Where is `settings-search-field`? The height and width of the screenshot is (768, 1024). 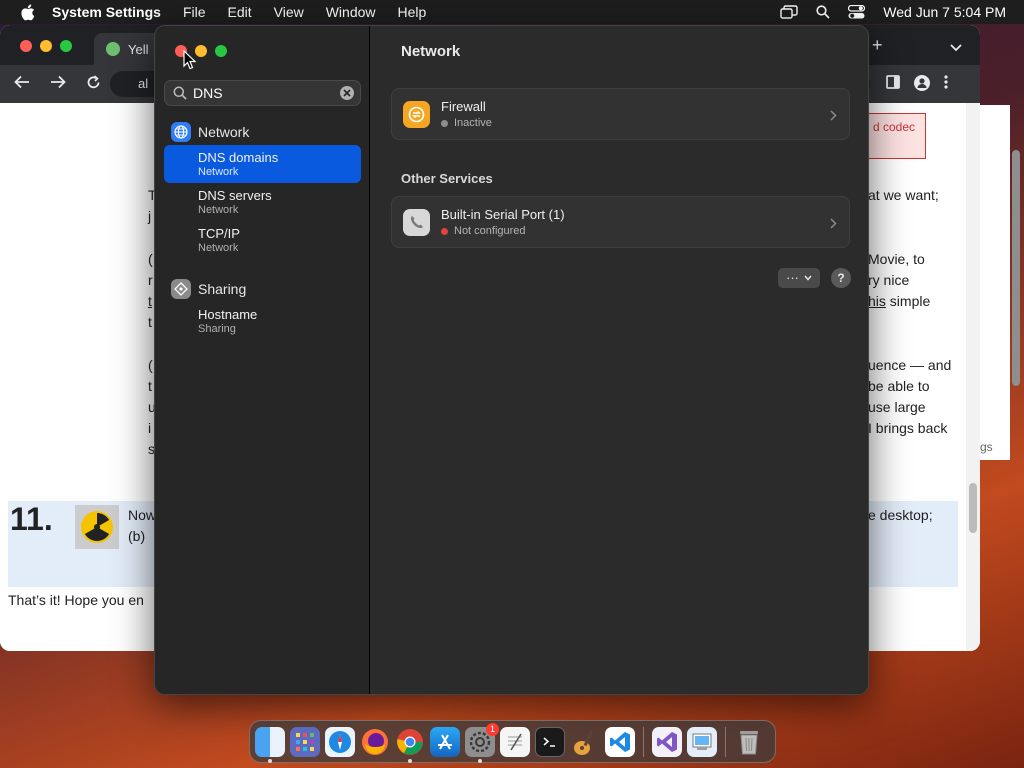 settings-search-field is located at coordinates (262, 93).